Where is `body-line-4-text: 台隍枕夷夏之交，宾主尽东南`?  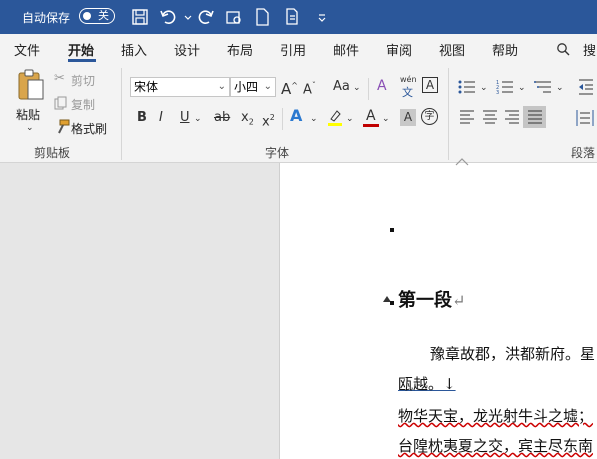
body-line-4-text: 台隍枕夷夏之交，宾主尽东南 is located at coordinates (496, 446).